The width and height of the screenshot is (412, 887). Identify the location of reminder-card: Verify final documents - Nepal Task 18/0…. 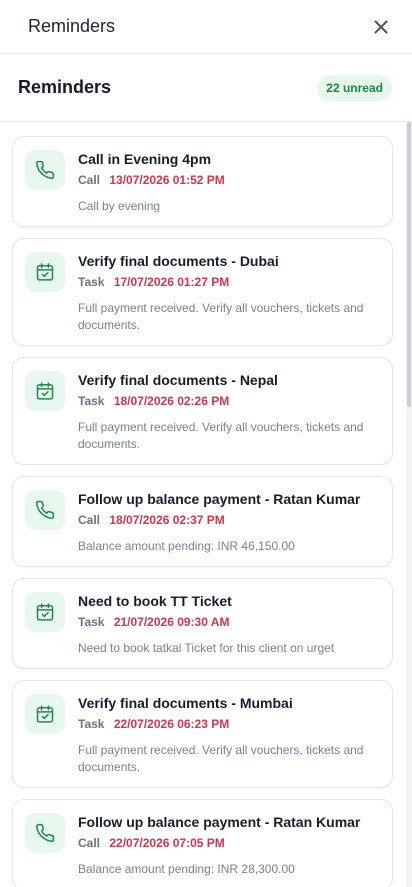
(202, 411).